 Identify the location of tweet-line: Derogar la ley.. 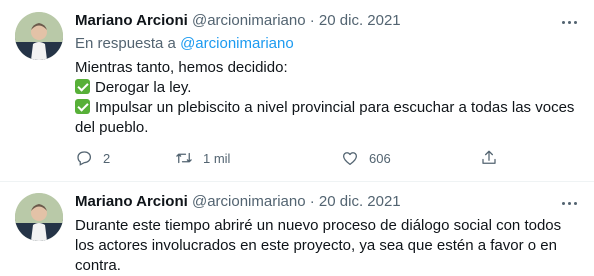
(327, 88).